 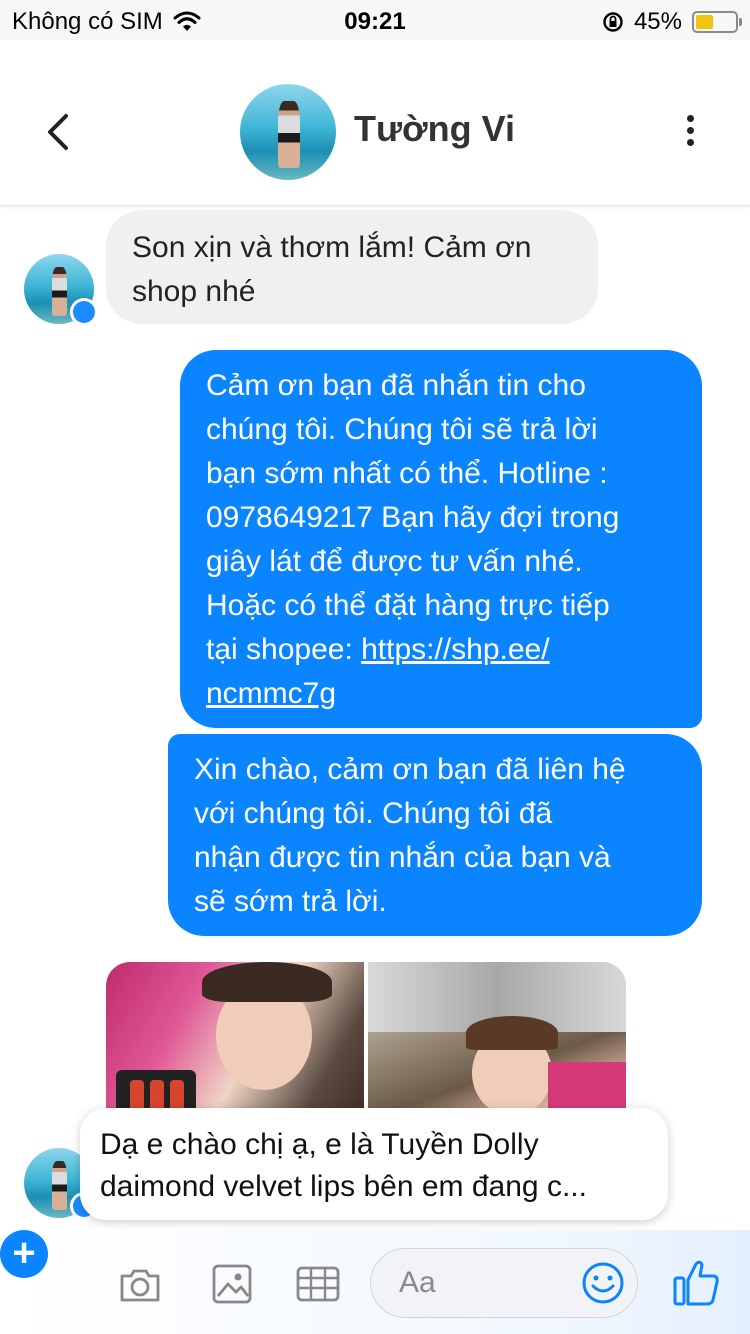 What do you see at coordinates (408, 605) in the screenshot?
I see `message-text: Hoặc có thể đặt hàng trực tiếp` at bounding box center [408, 605].